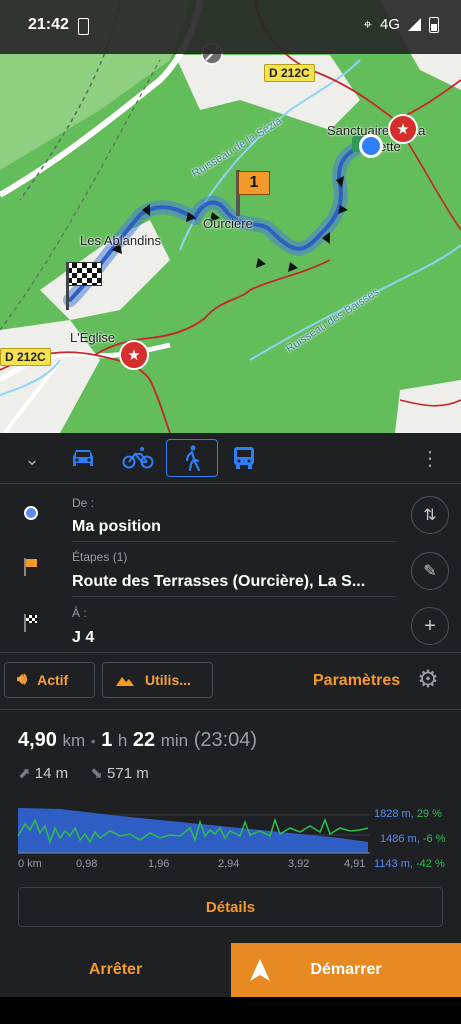  Describe the element at coordinates (400, 839) in the screenshot. I see `altitude-label: 1486 m,` at that location.